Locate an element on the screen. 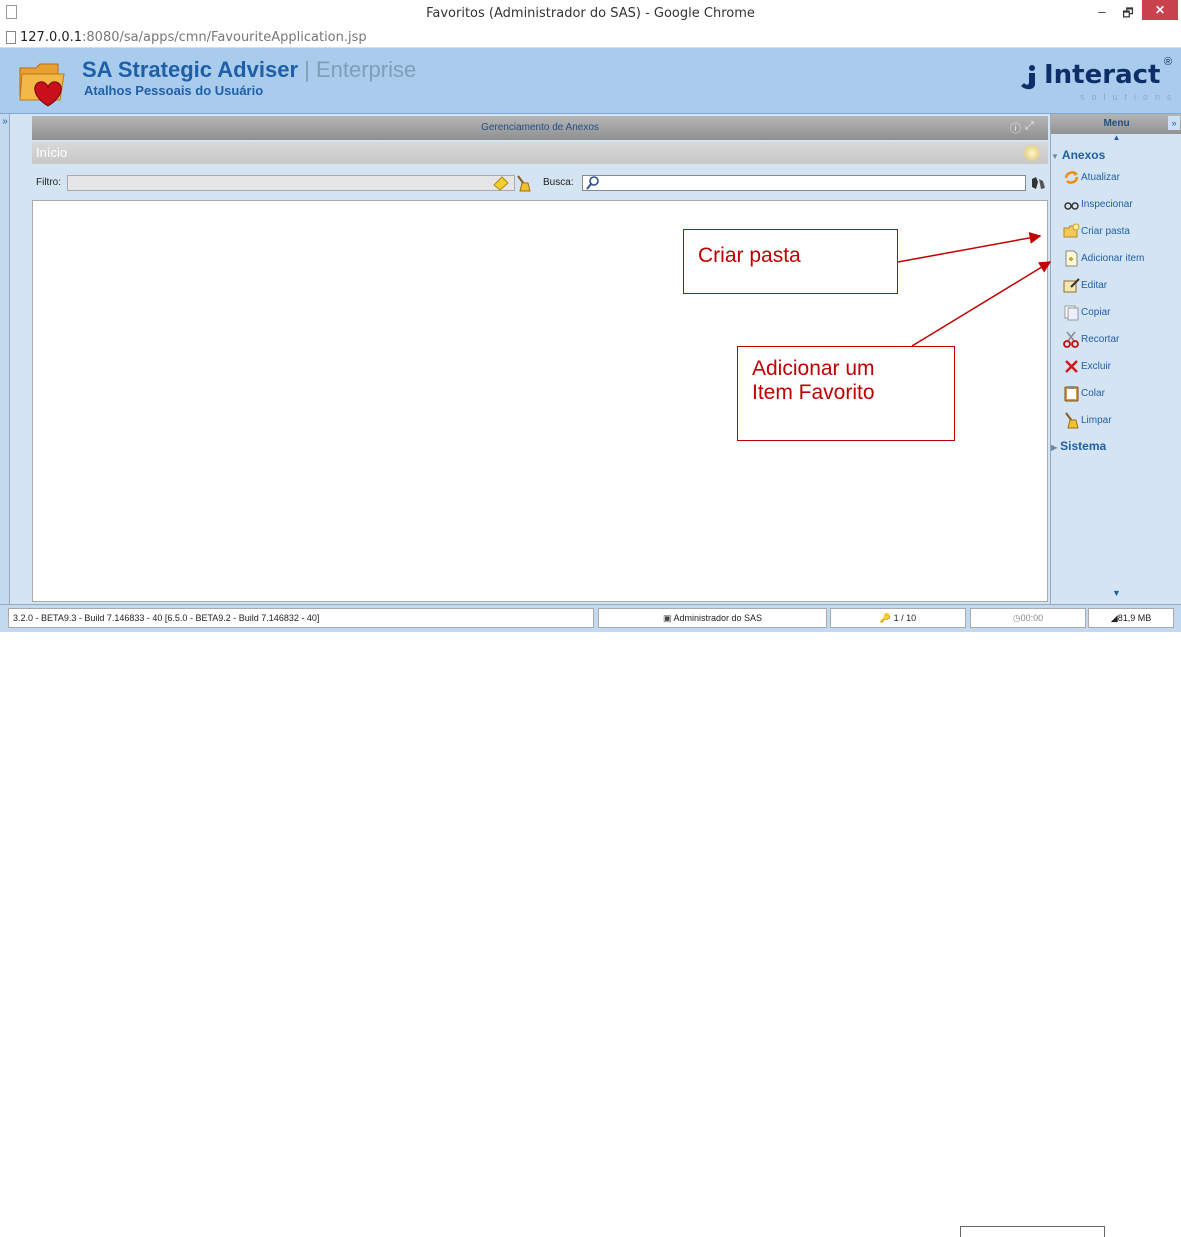 The image size is (1181, 1237). close-button: ✕ is located at coordinates (1160, 10).